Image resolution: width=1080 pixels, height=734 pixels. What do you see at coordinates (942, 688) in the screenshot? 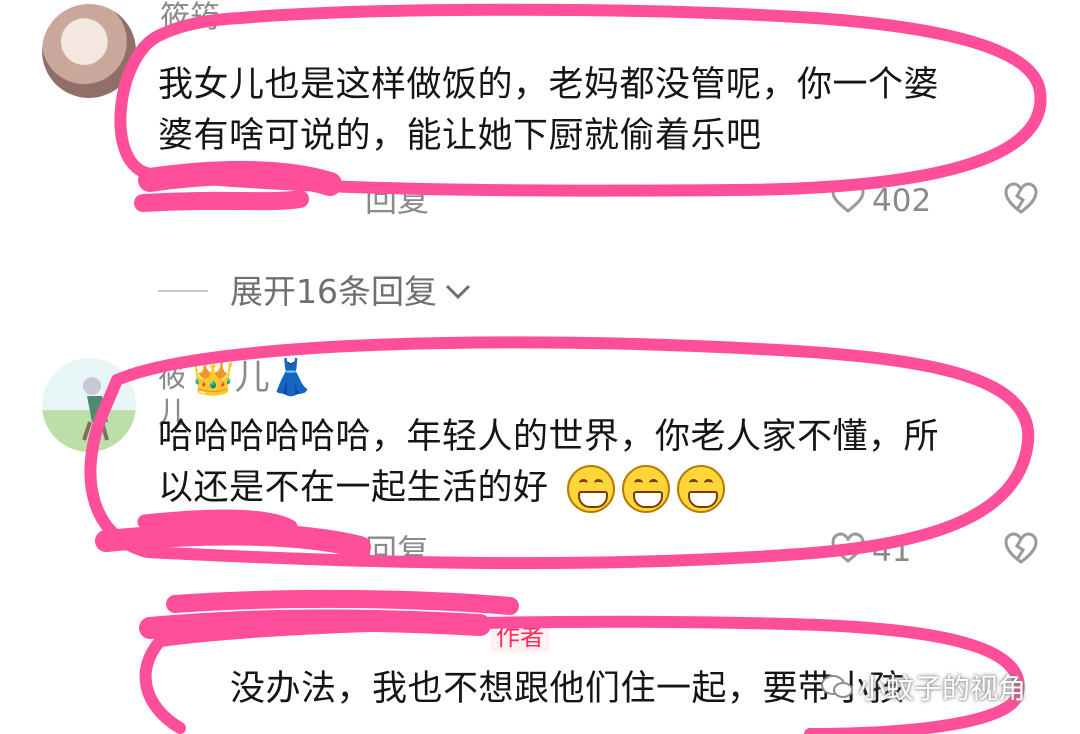
I see `watermark-text: 小蚊子的视角` at bounding box center [942, 688].